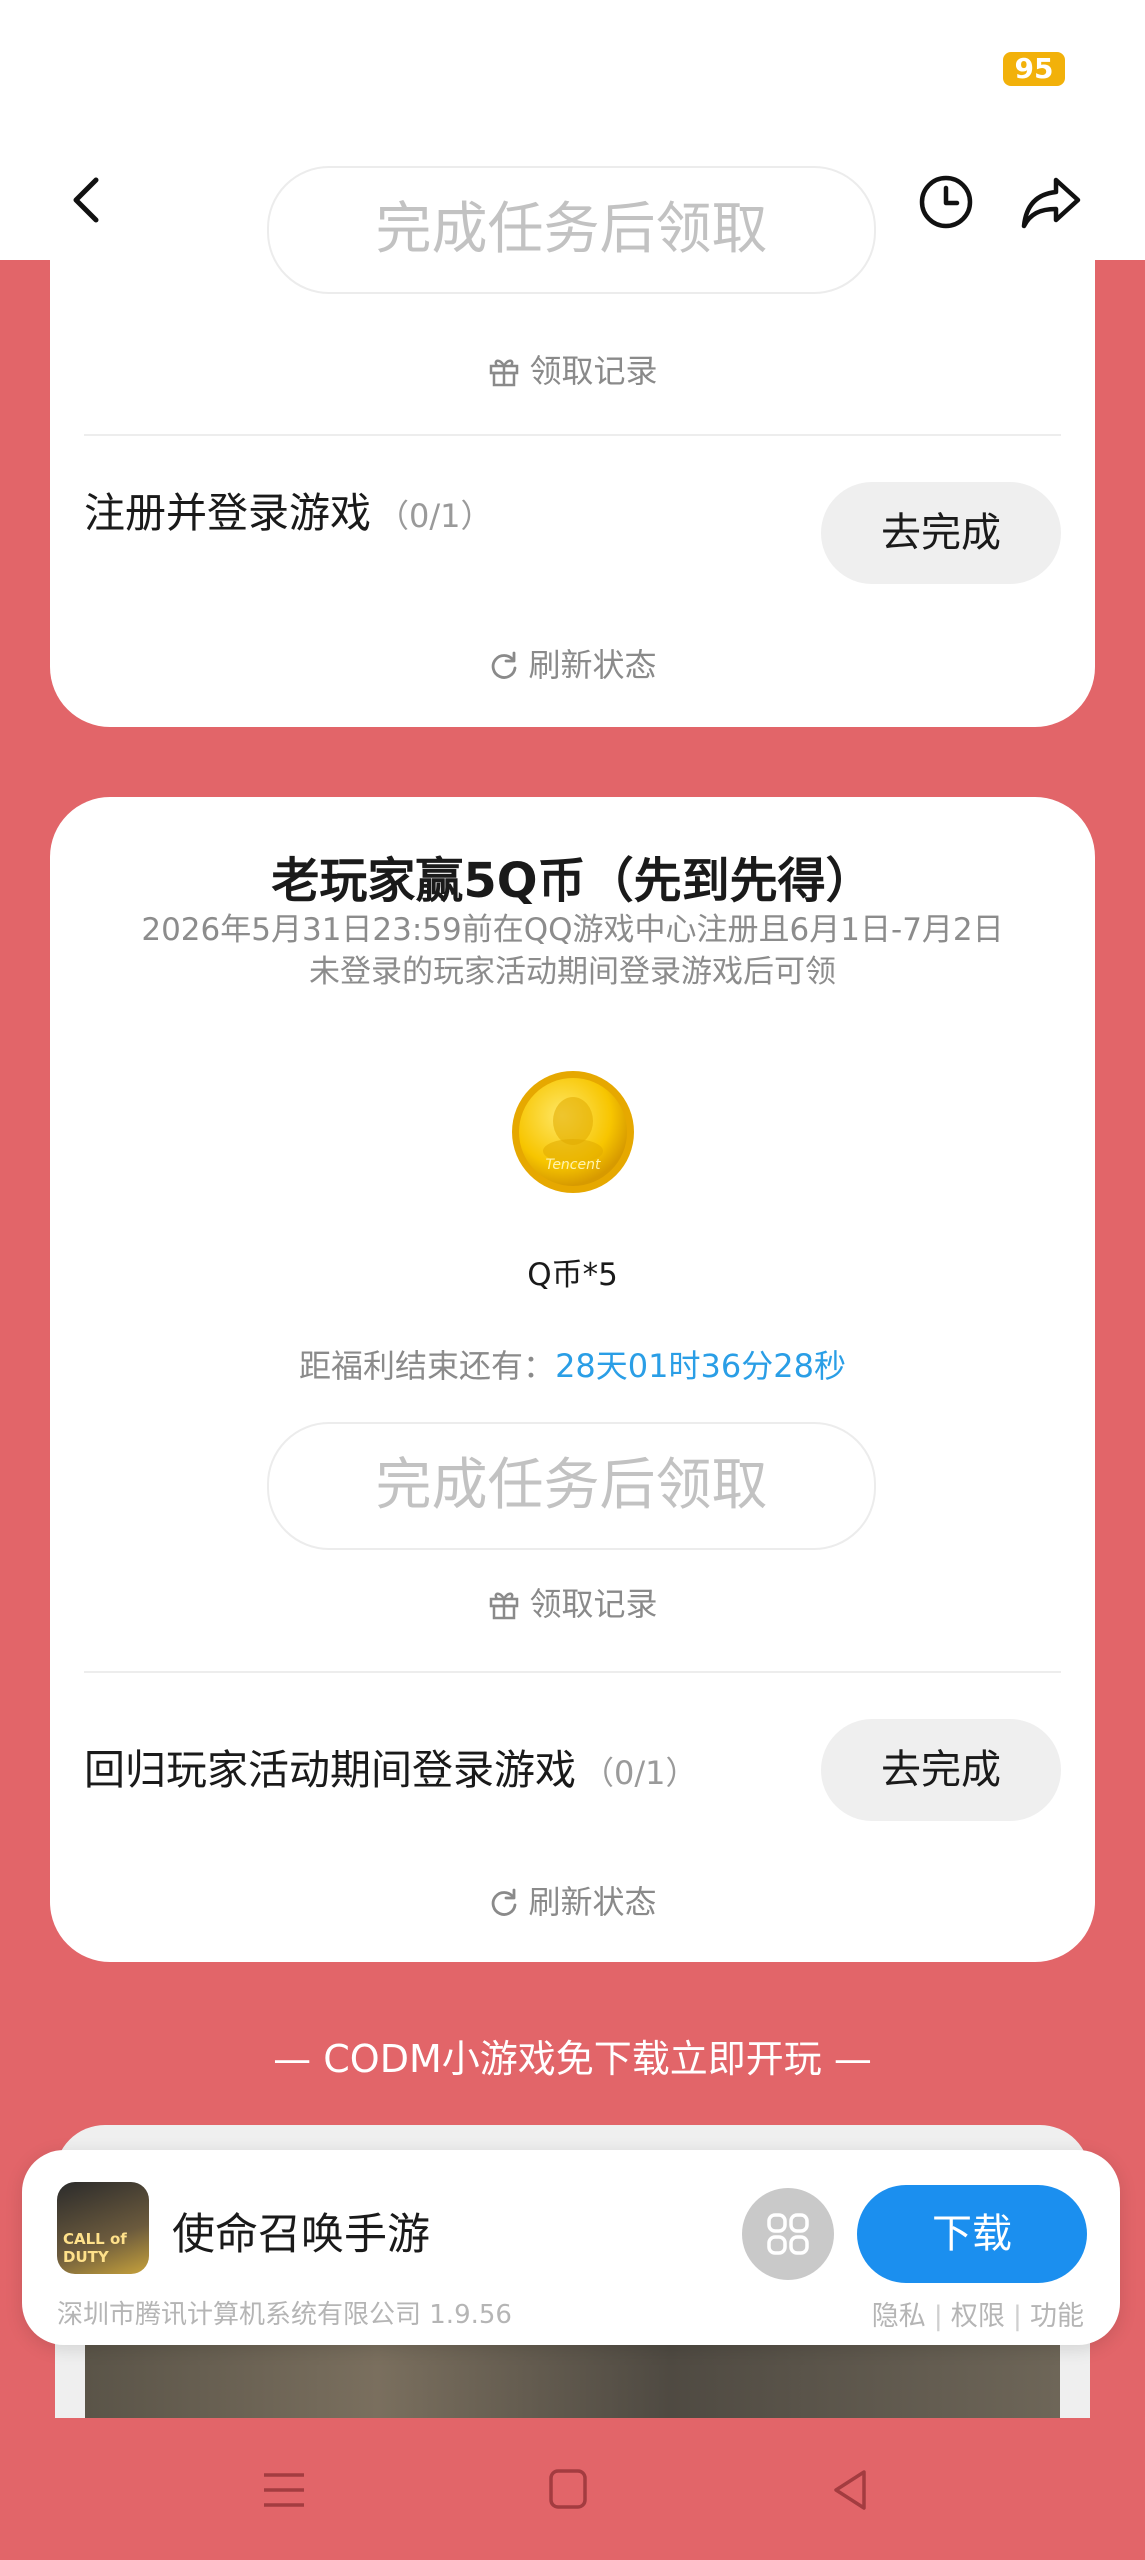 The height and width of the screenshot is (2560, 1145). What do you see at coordinates (1051, 202) in the screenshot?
I see `share-icon` at bounding box center [1051, 202].